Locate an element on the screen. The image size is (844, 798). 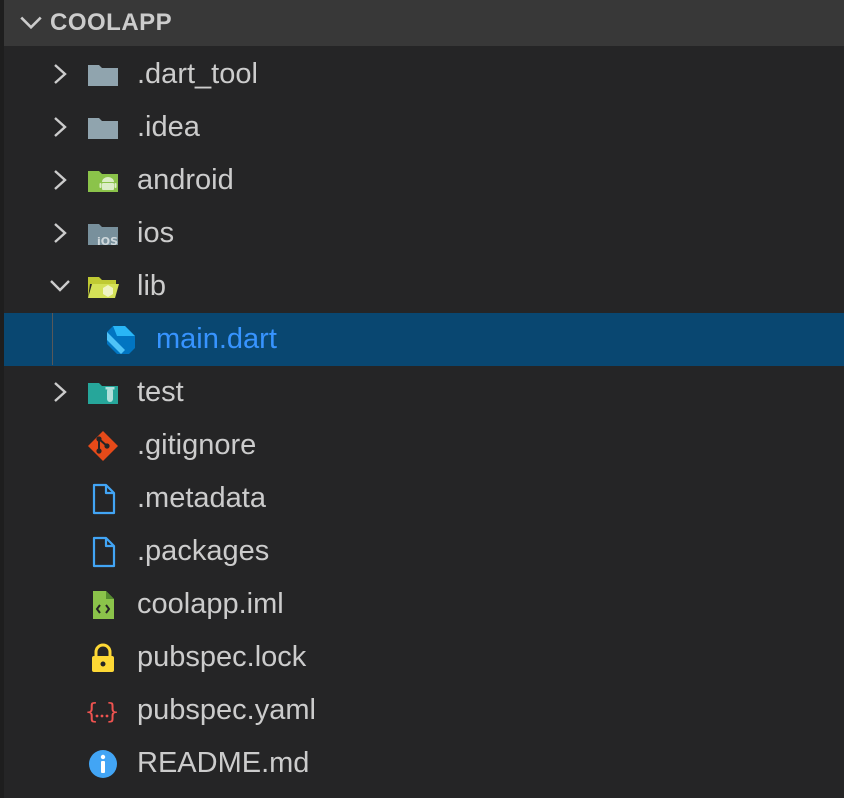
folder-android-icon is located at coordinates (103, 181).